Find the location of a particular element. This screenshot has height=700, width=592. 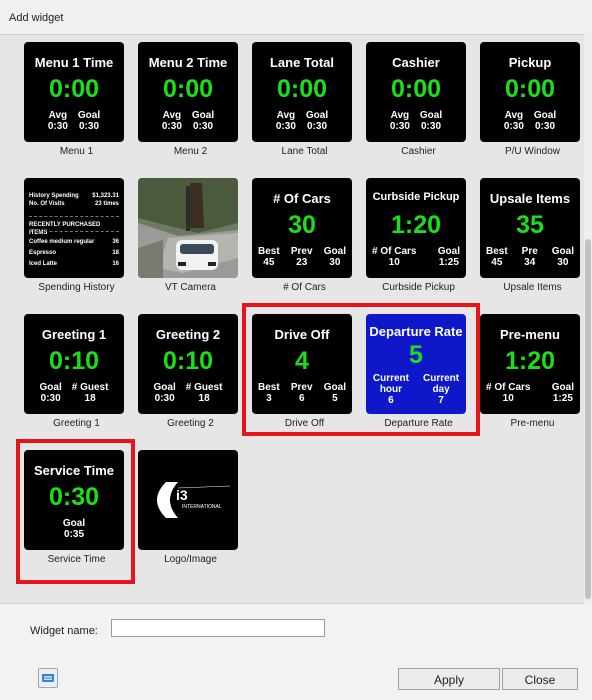

widget-vt-camera: VT Camera is located at coordinates (187, 232).